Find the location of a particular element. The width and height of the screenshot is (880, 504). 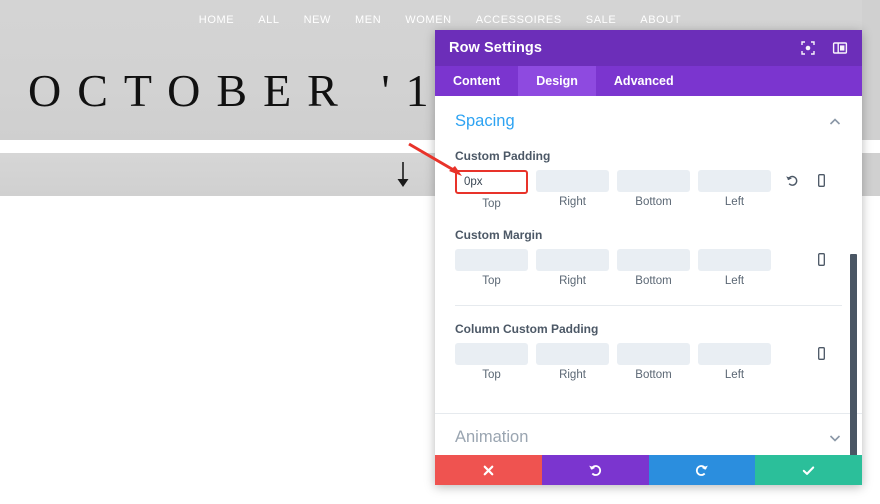

tab-content: Content is located at coordinates (476, 81).